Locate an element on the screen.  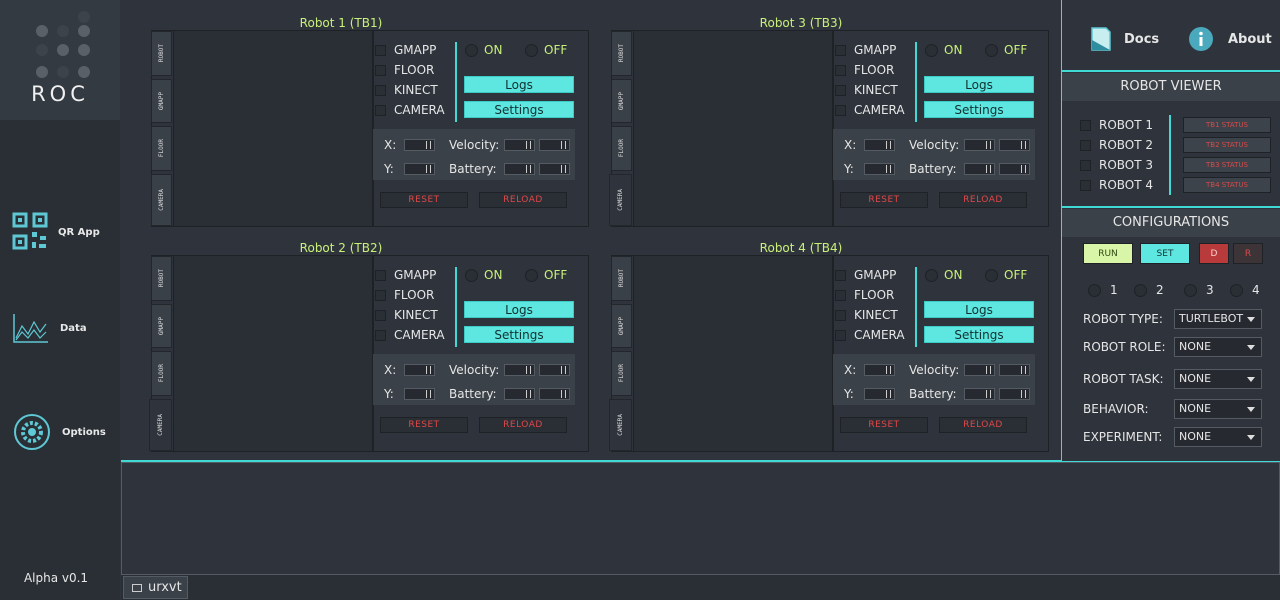
robot-viewer-row: ROBOT 3 is located at coordinates (1116, 165).